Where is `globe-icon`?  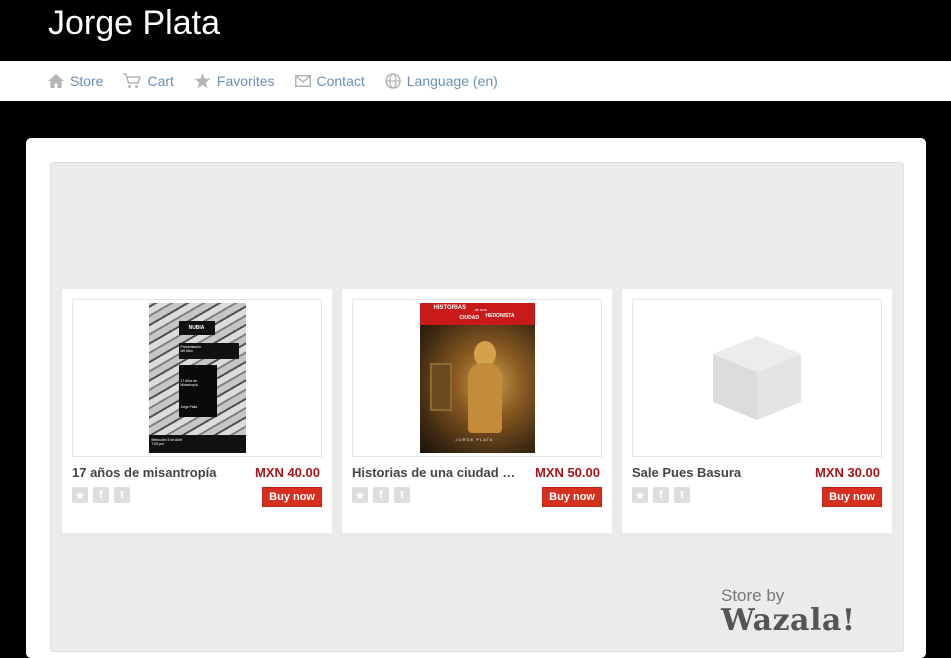
globe-icon is located at coordinates (393, 81).